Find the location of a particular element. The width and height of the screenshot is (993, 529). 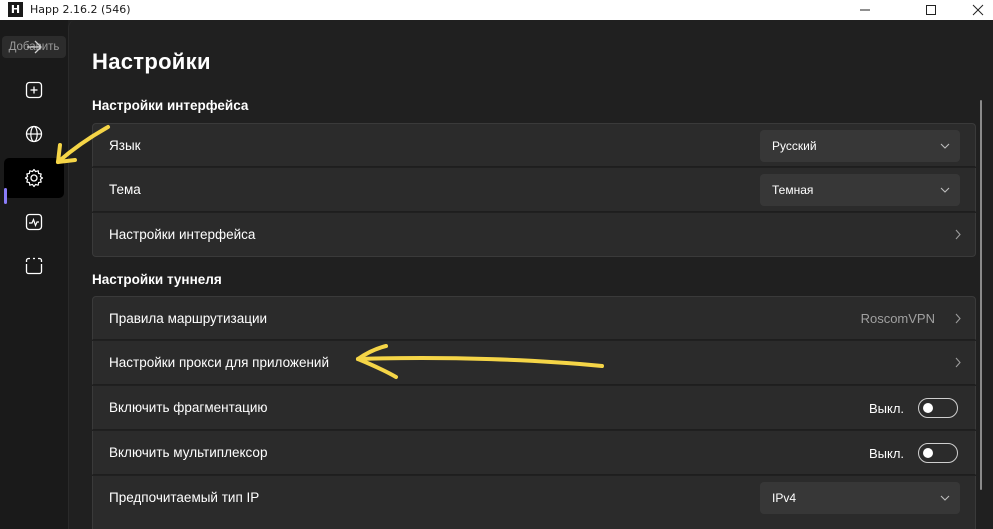

ip-type-dropdown: IPv4 is located at coordinates (860, 498).